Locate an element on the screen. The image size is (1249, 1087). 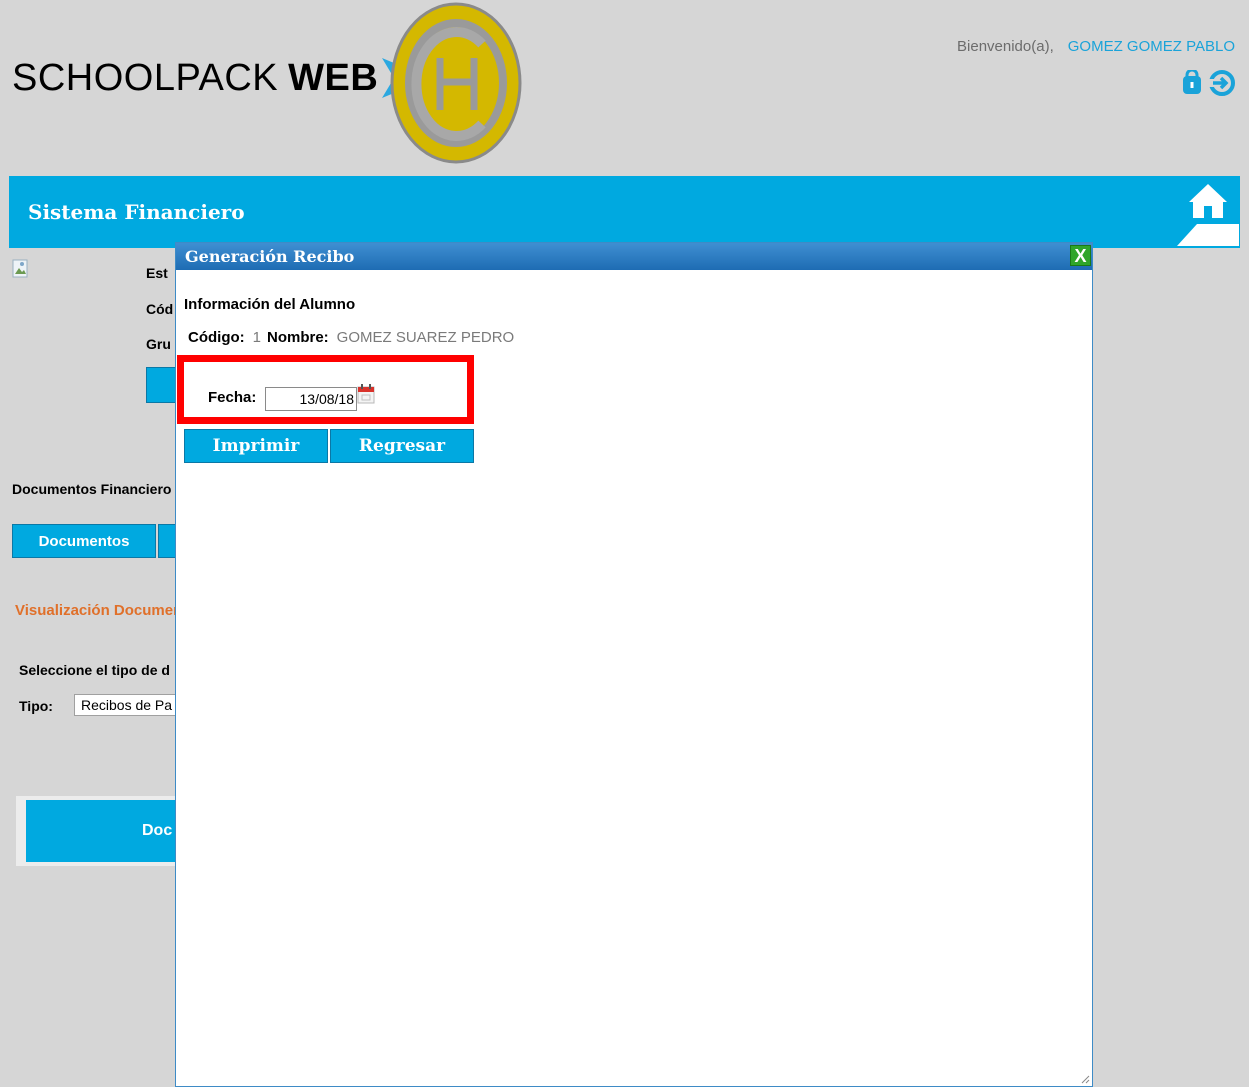
dialog-title: Generación Recibo is located at coordinates (270, 256).